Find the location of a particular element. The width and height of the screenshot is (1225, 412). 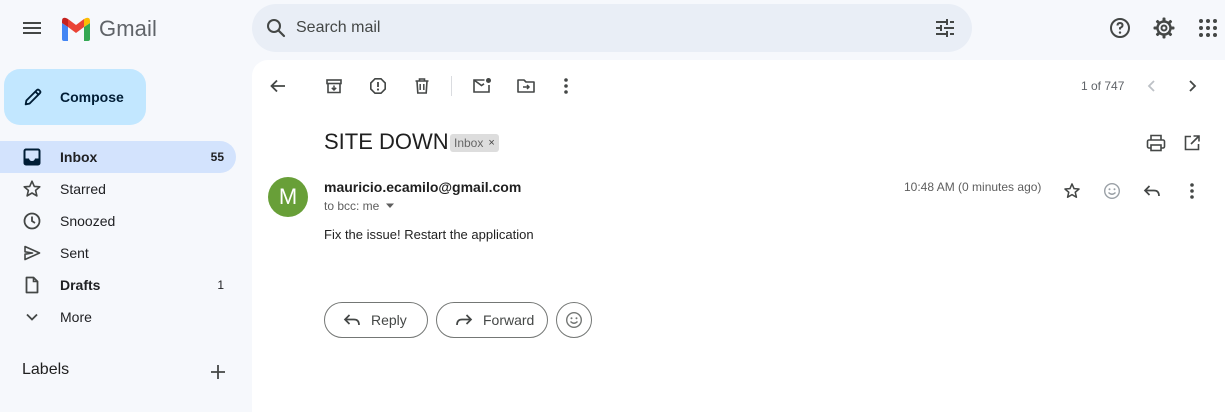

archive-button is located at coordinates (334, 86).